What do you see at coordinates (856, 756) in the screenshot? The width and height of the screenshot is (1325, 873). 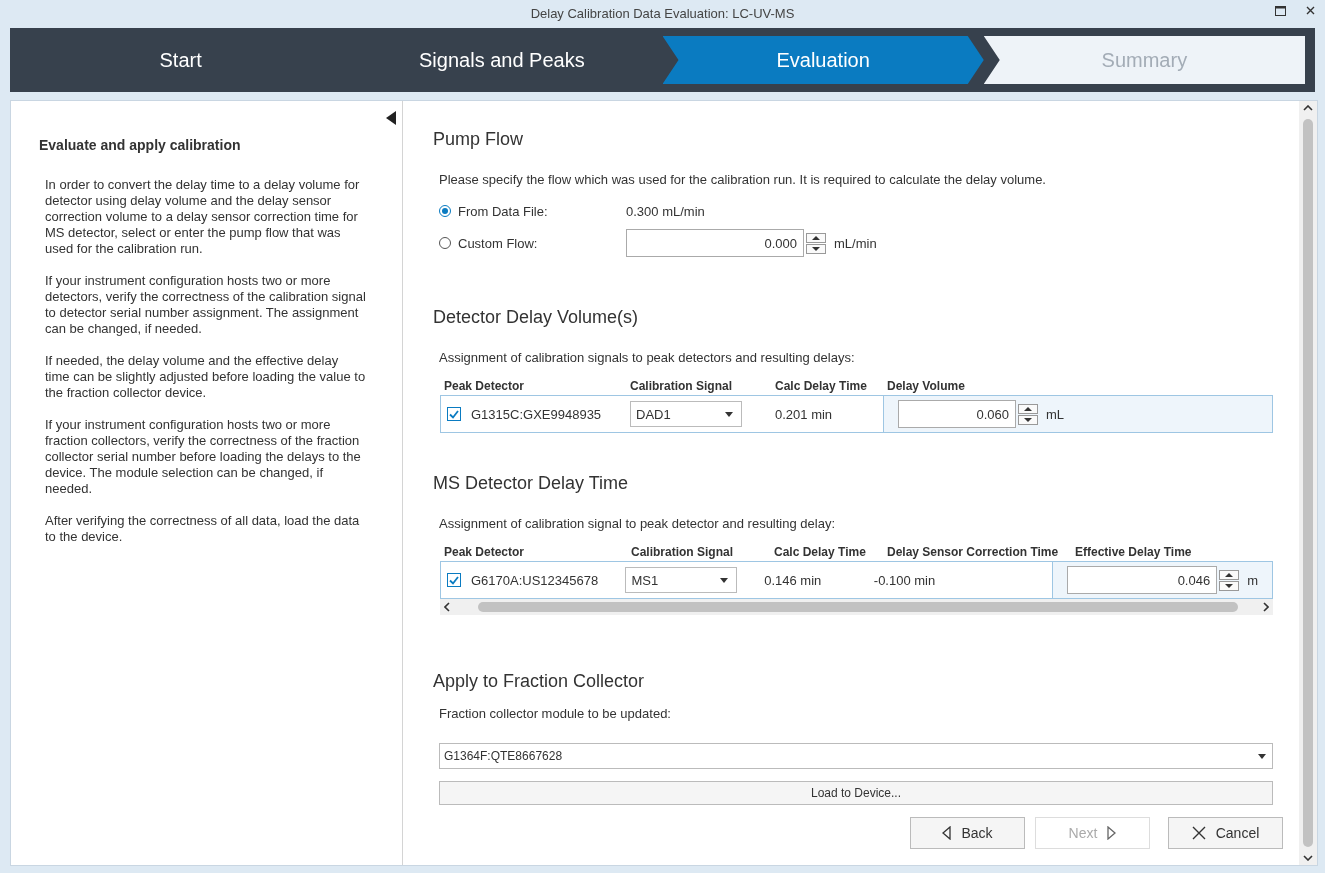 I see `module-dropdown: G1364F:QTE8667628` at bounding box center [856, 756].